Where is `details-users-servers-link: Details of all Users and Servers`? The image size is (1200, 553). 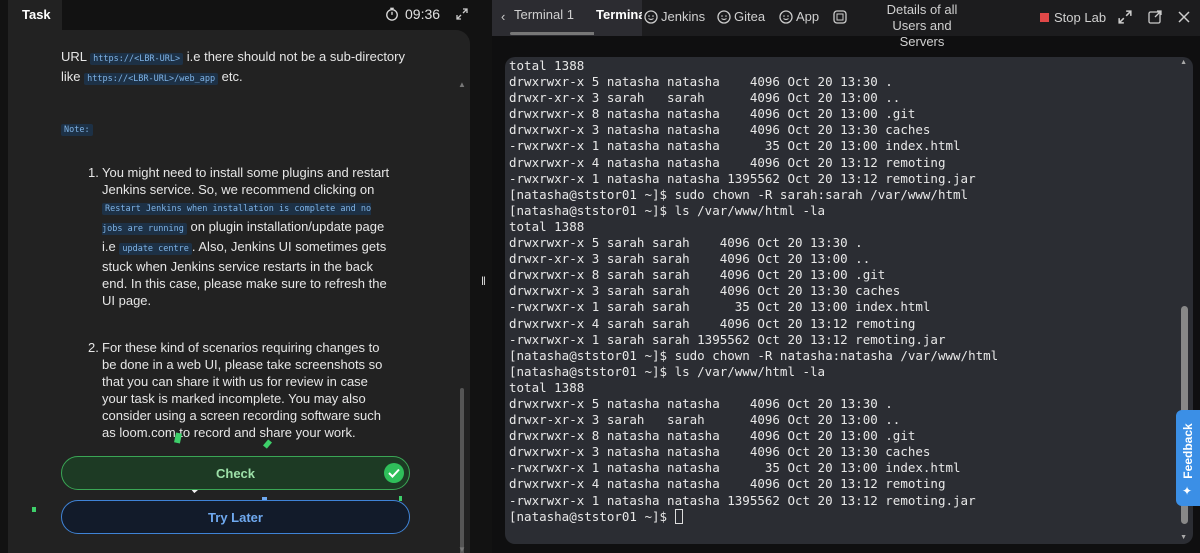 details-users-servers-link: Details of all Users and Servers is located at coordinates (922, 26).